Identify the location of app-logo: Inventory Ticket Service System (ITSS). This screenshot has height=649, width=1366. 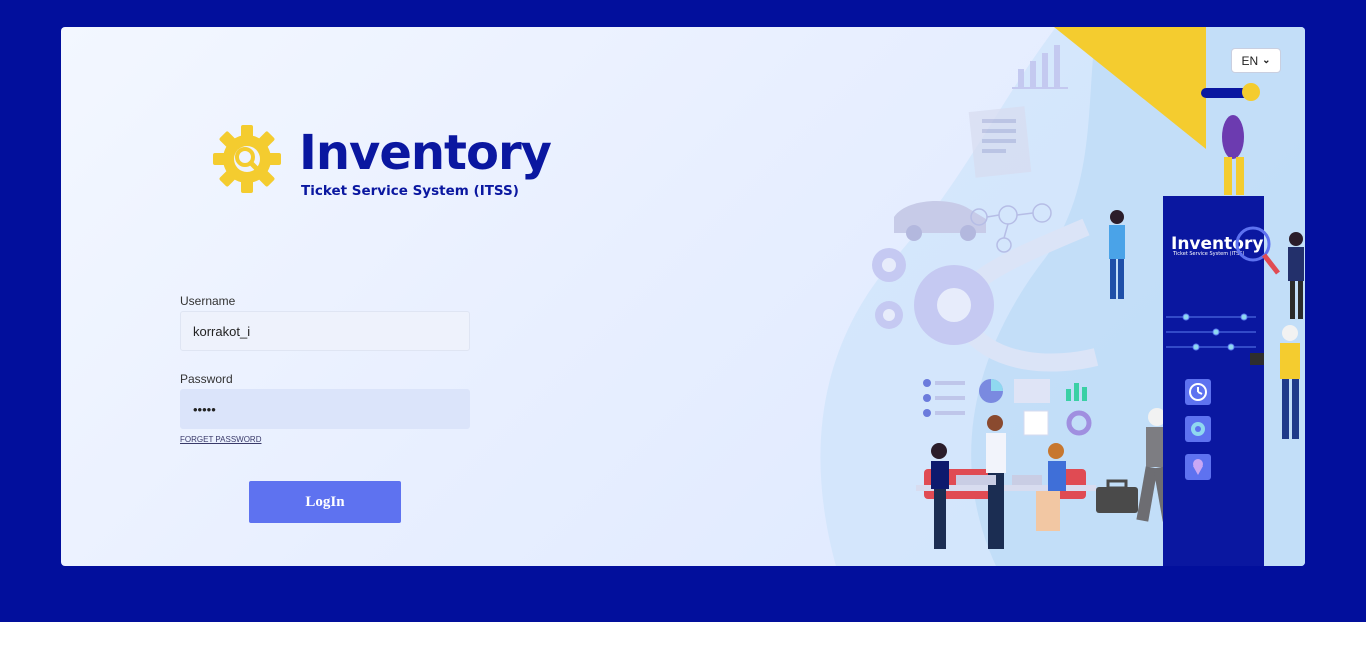
(391, 168).